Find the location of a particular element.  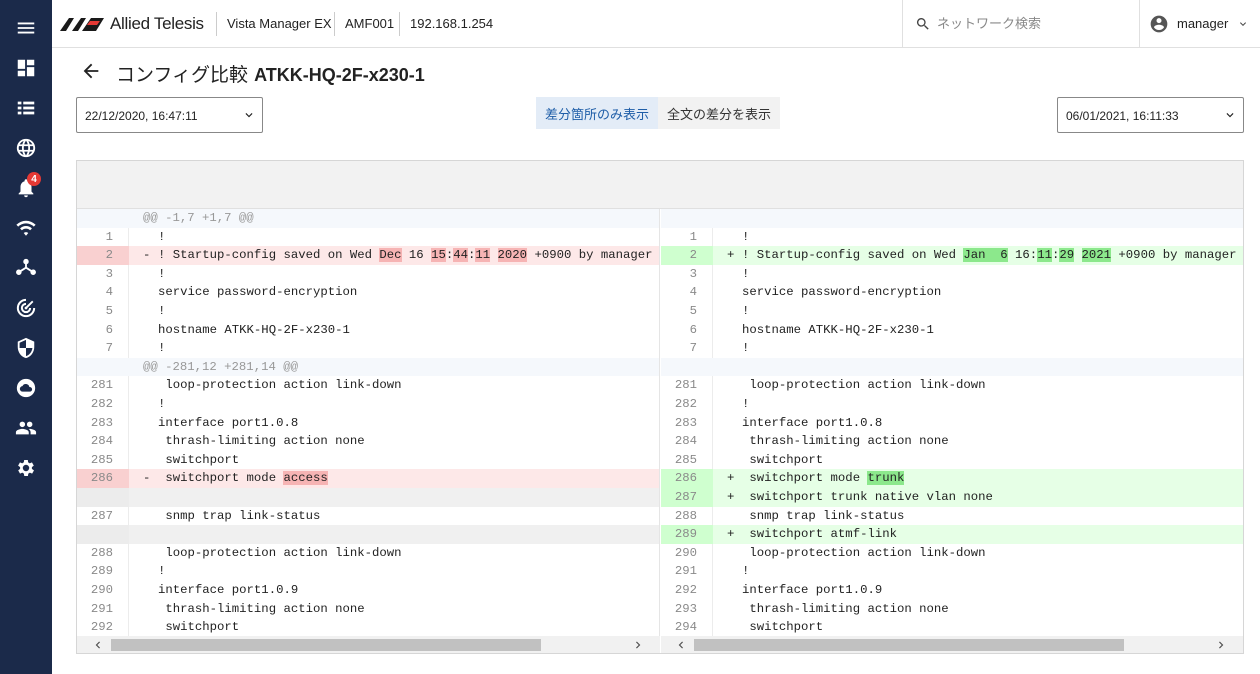

diff-line: 283 interface port1.0.8 is located at coordinates (368, 423).